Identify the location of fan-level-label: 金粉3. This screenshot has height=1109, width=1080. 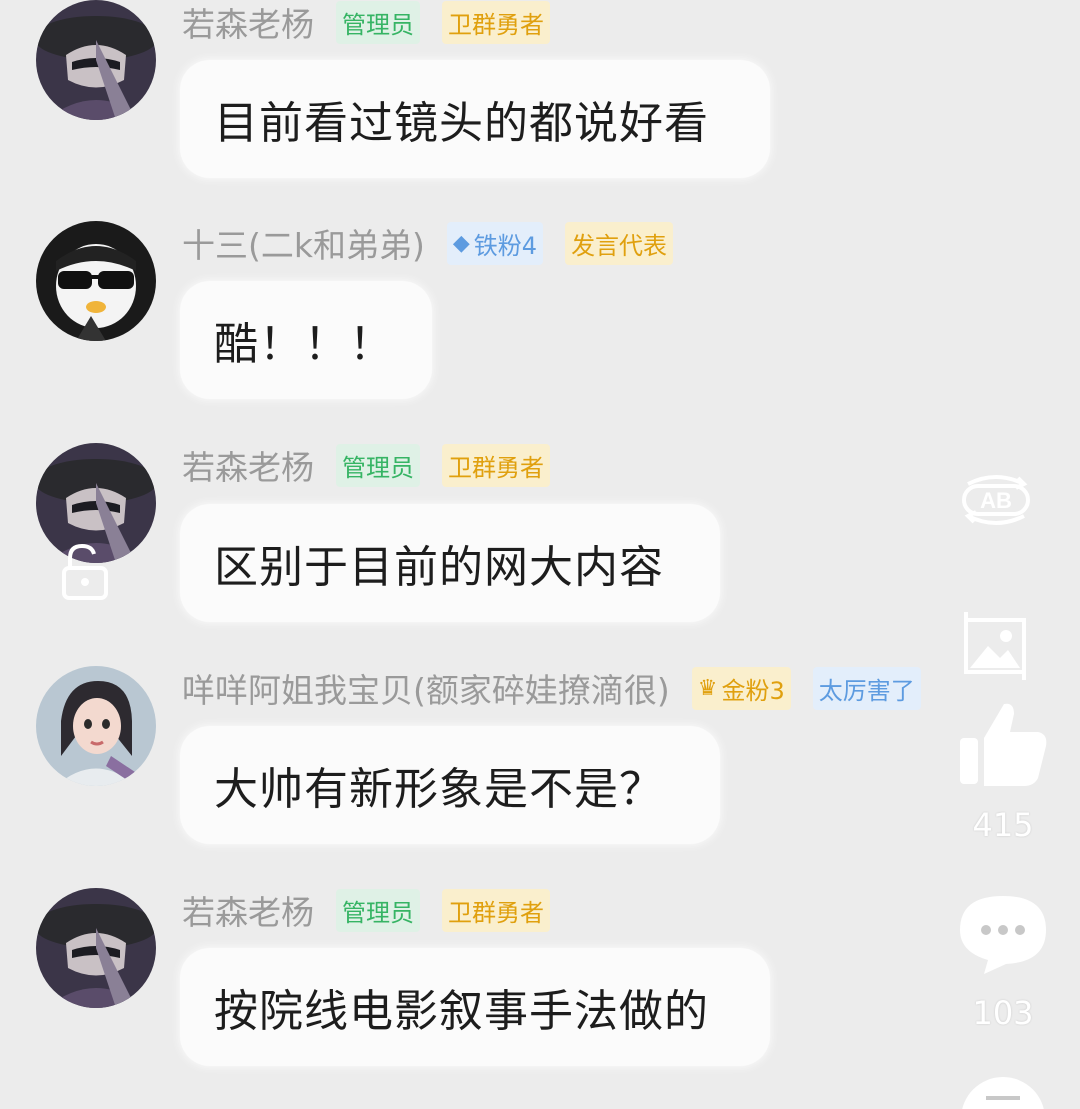
(753, 690).